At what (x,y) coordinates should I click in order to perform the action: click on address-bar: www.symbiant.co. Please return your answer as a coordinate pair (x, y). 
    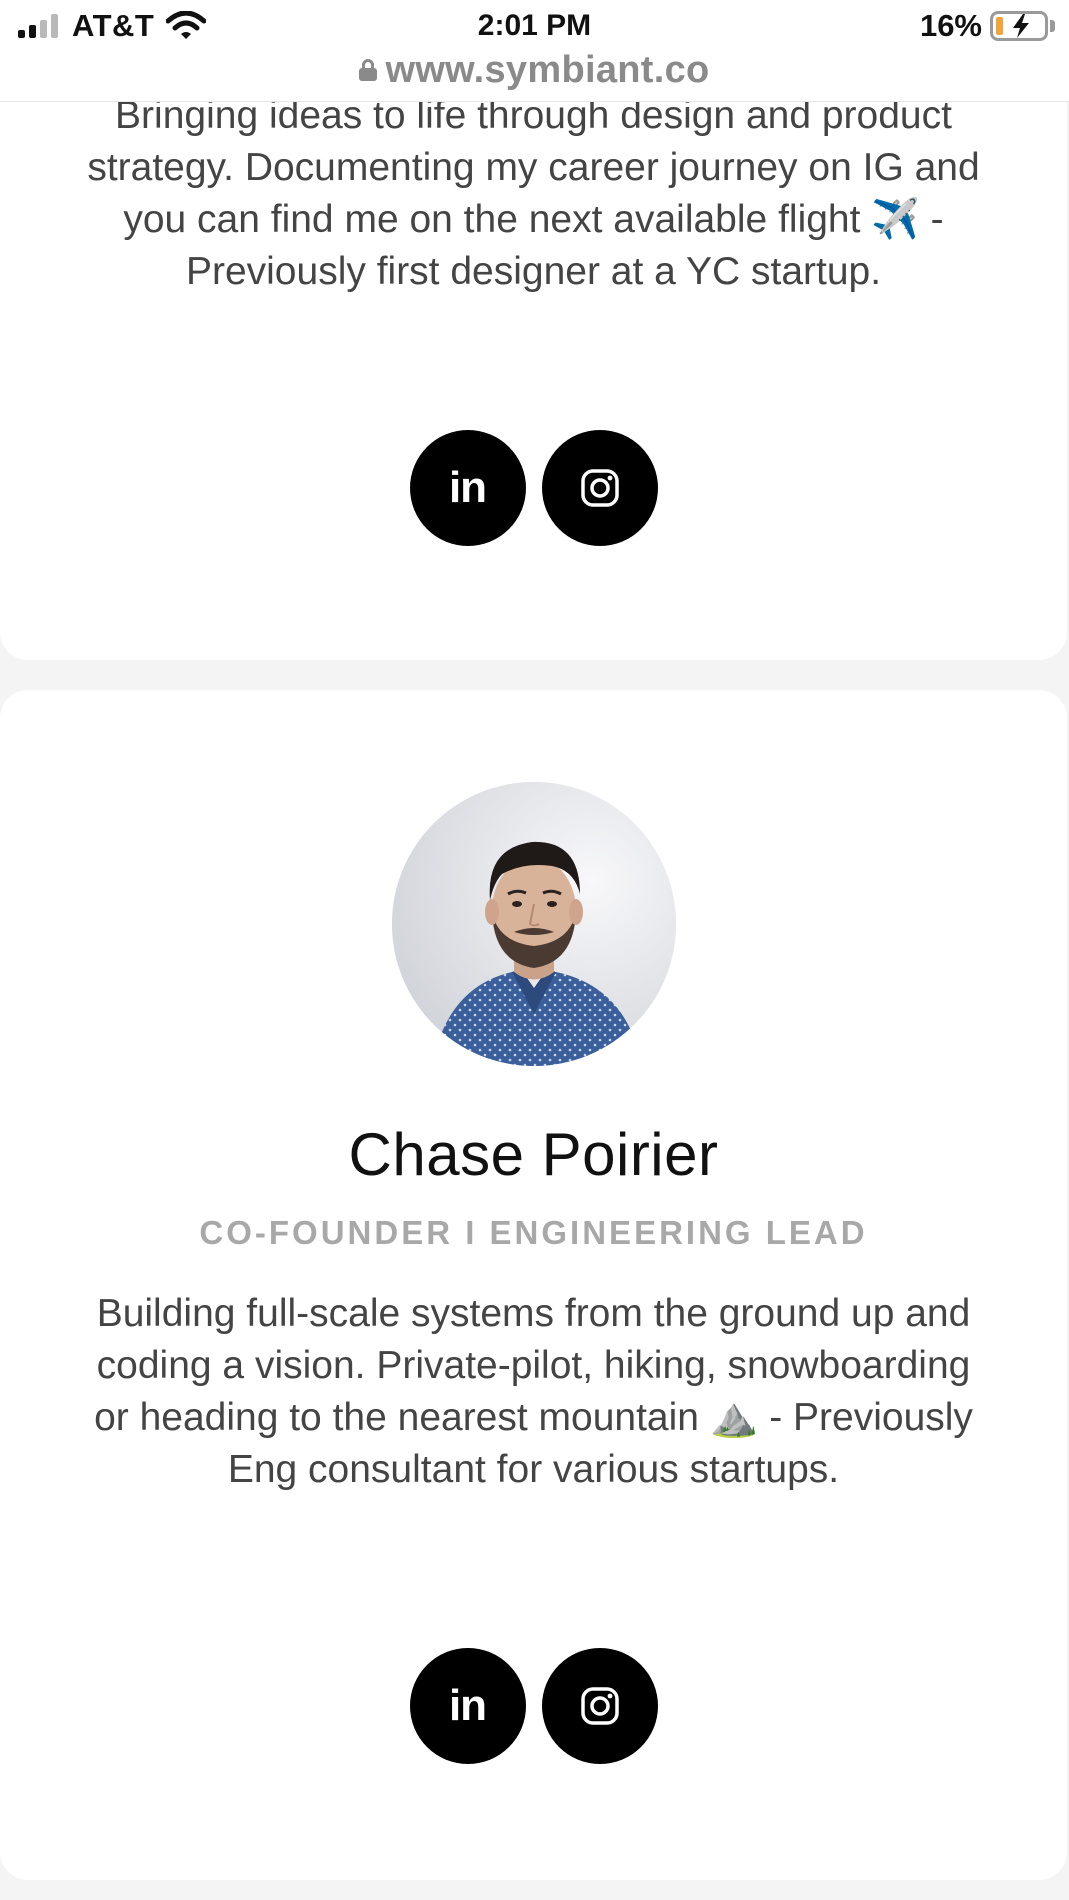
    Looking at the image, I should click on (534, 70).